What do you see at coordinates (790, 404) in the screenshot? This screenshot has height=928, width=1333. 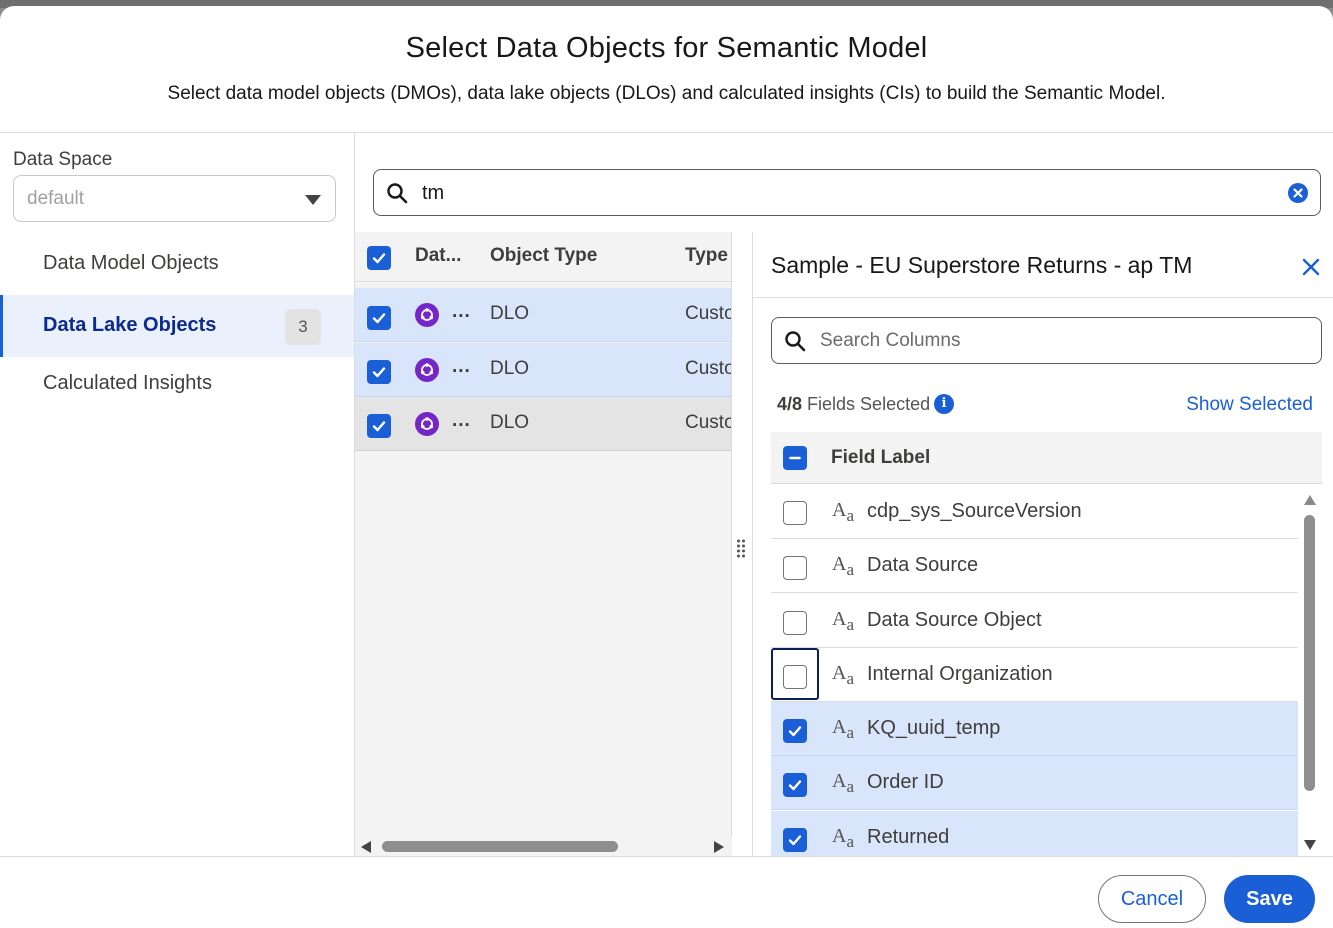 I see `fields-selected-number: 4/8` at bounding box center [790, 404].